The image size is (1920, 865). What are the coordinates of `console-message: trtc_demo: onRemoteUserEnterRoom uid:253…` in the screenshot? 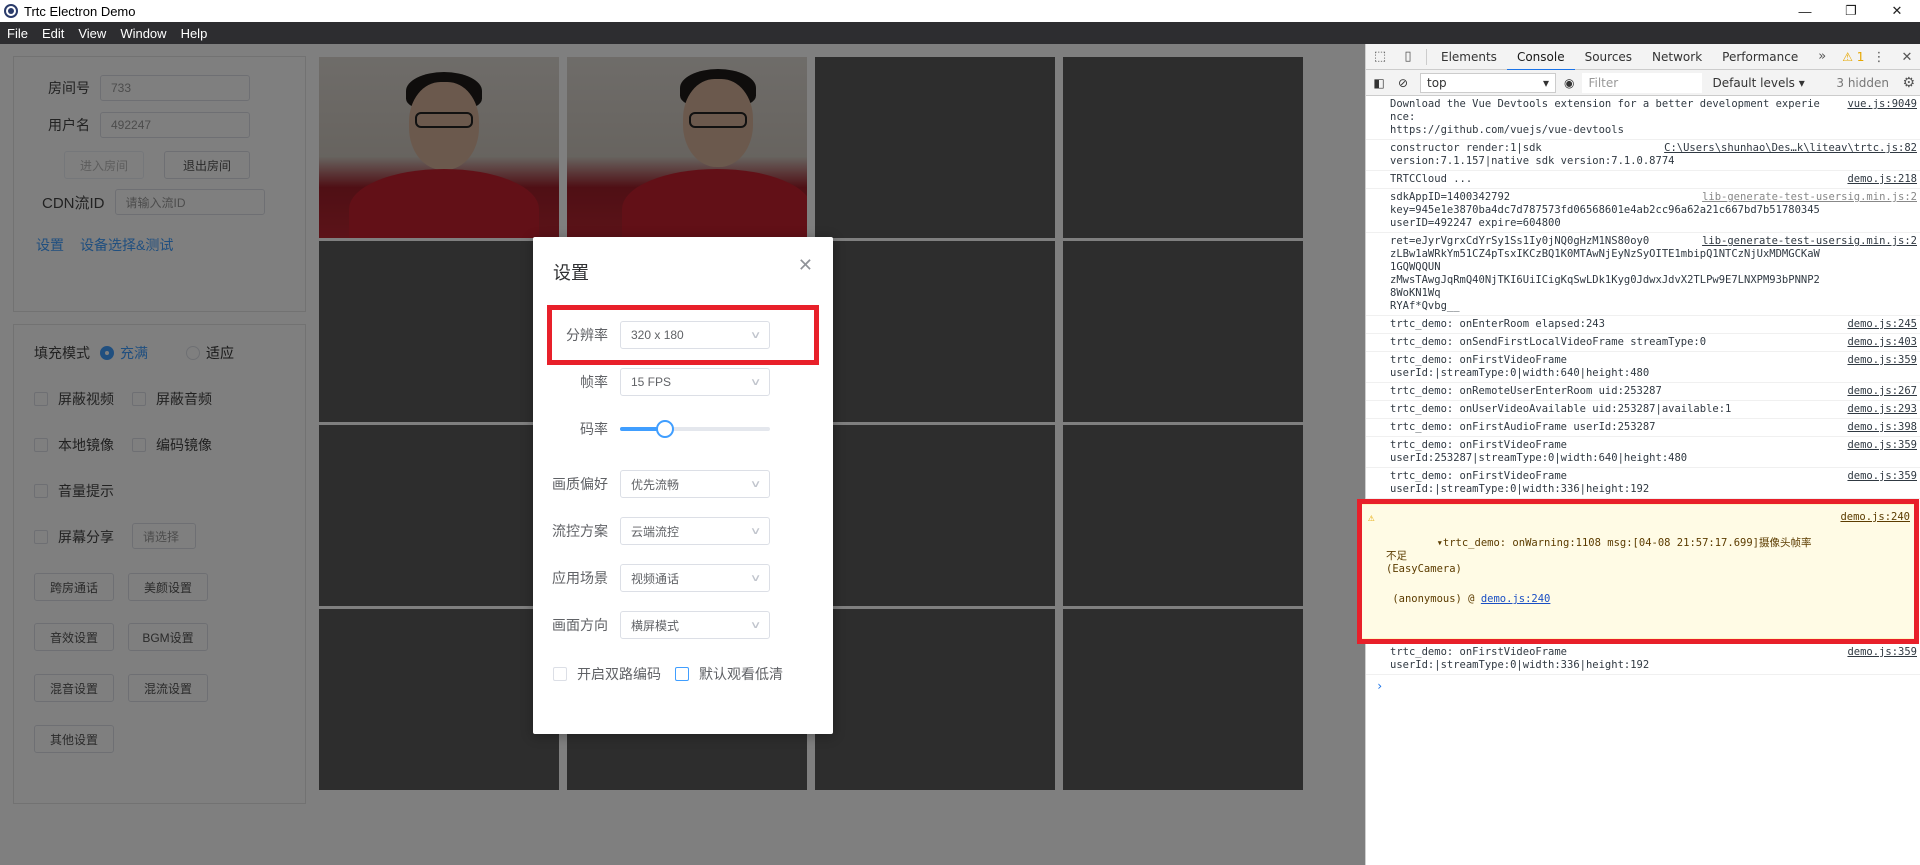 It's located at (1643, 392).